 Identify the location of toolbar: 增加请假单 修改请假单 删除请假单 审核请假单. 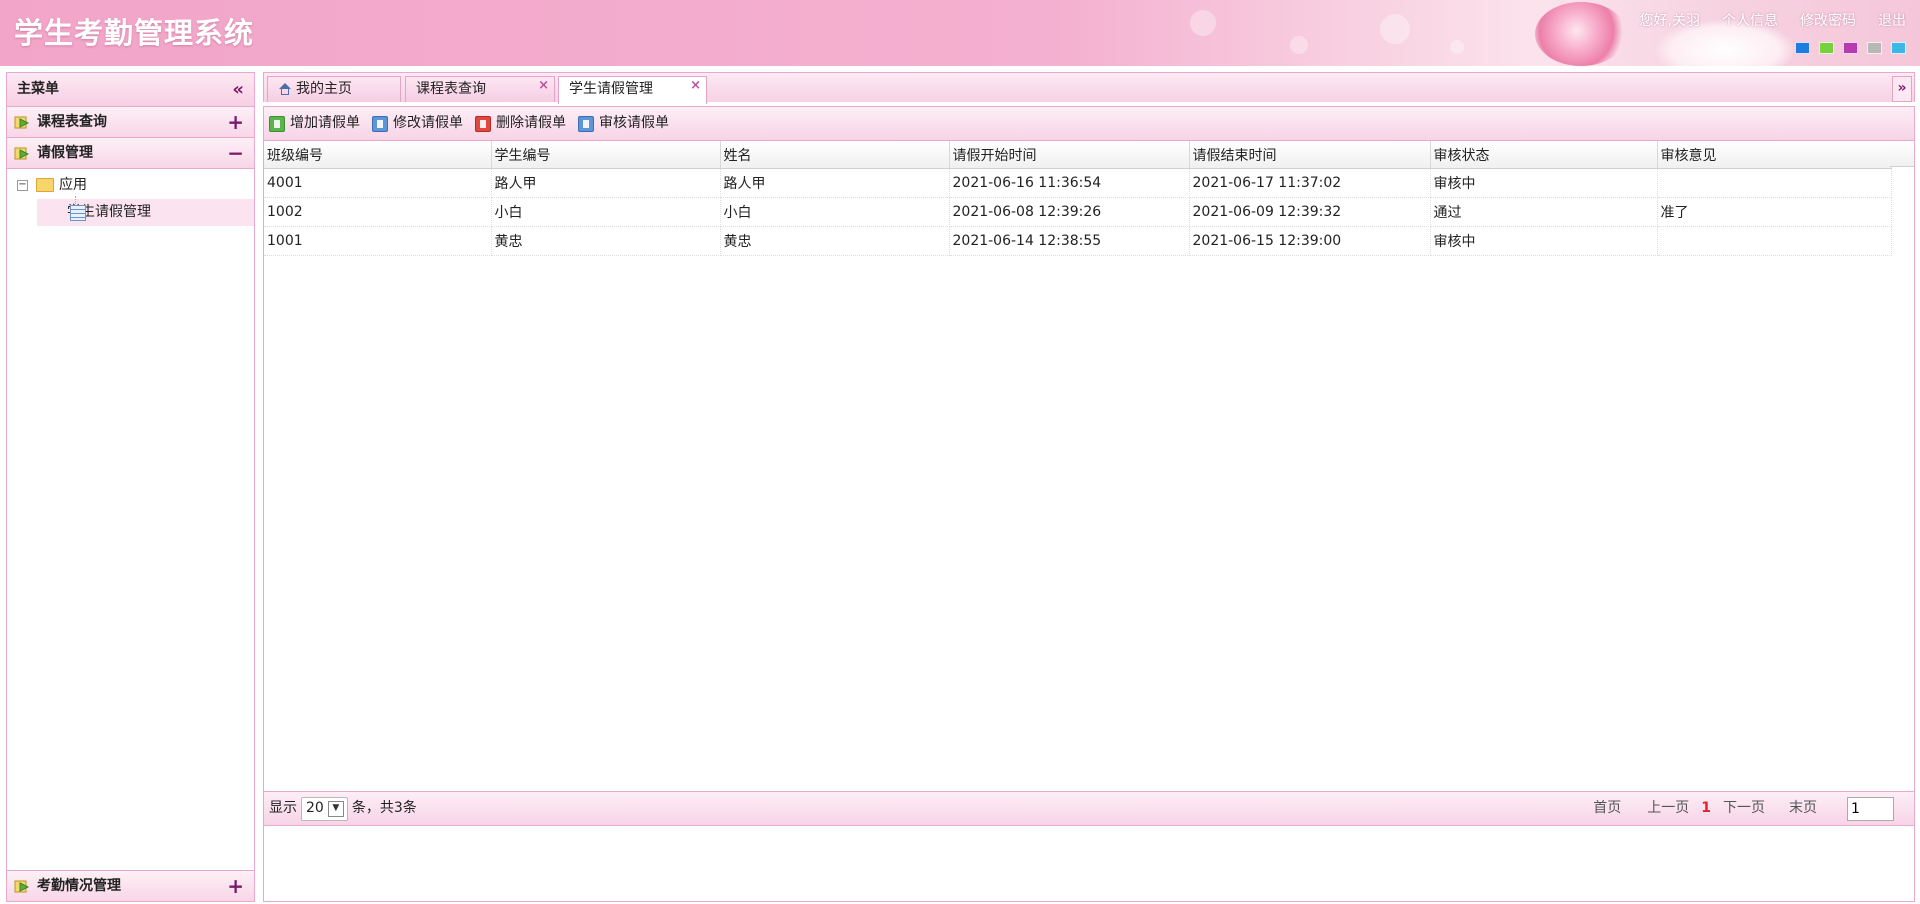
(1089, 124).